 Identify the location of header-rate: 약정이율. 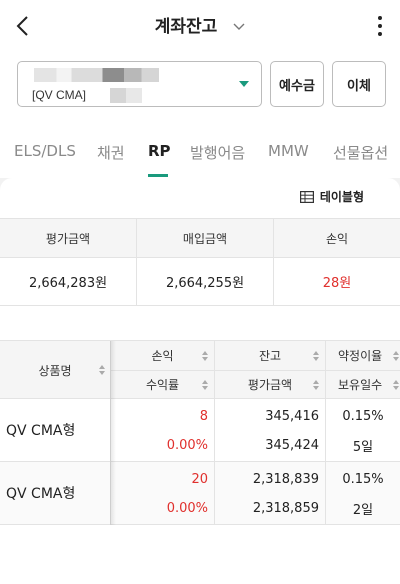
(363, 355).